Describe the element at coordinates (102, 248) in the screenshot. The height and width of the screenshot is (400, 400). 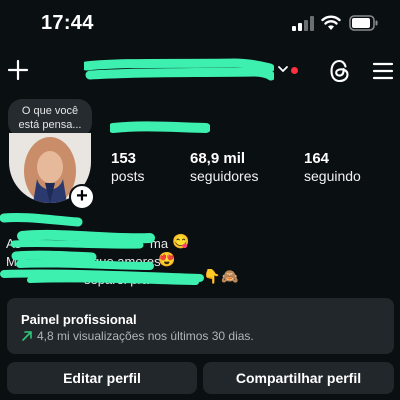
I see `bio-redaction` at that location.